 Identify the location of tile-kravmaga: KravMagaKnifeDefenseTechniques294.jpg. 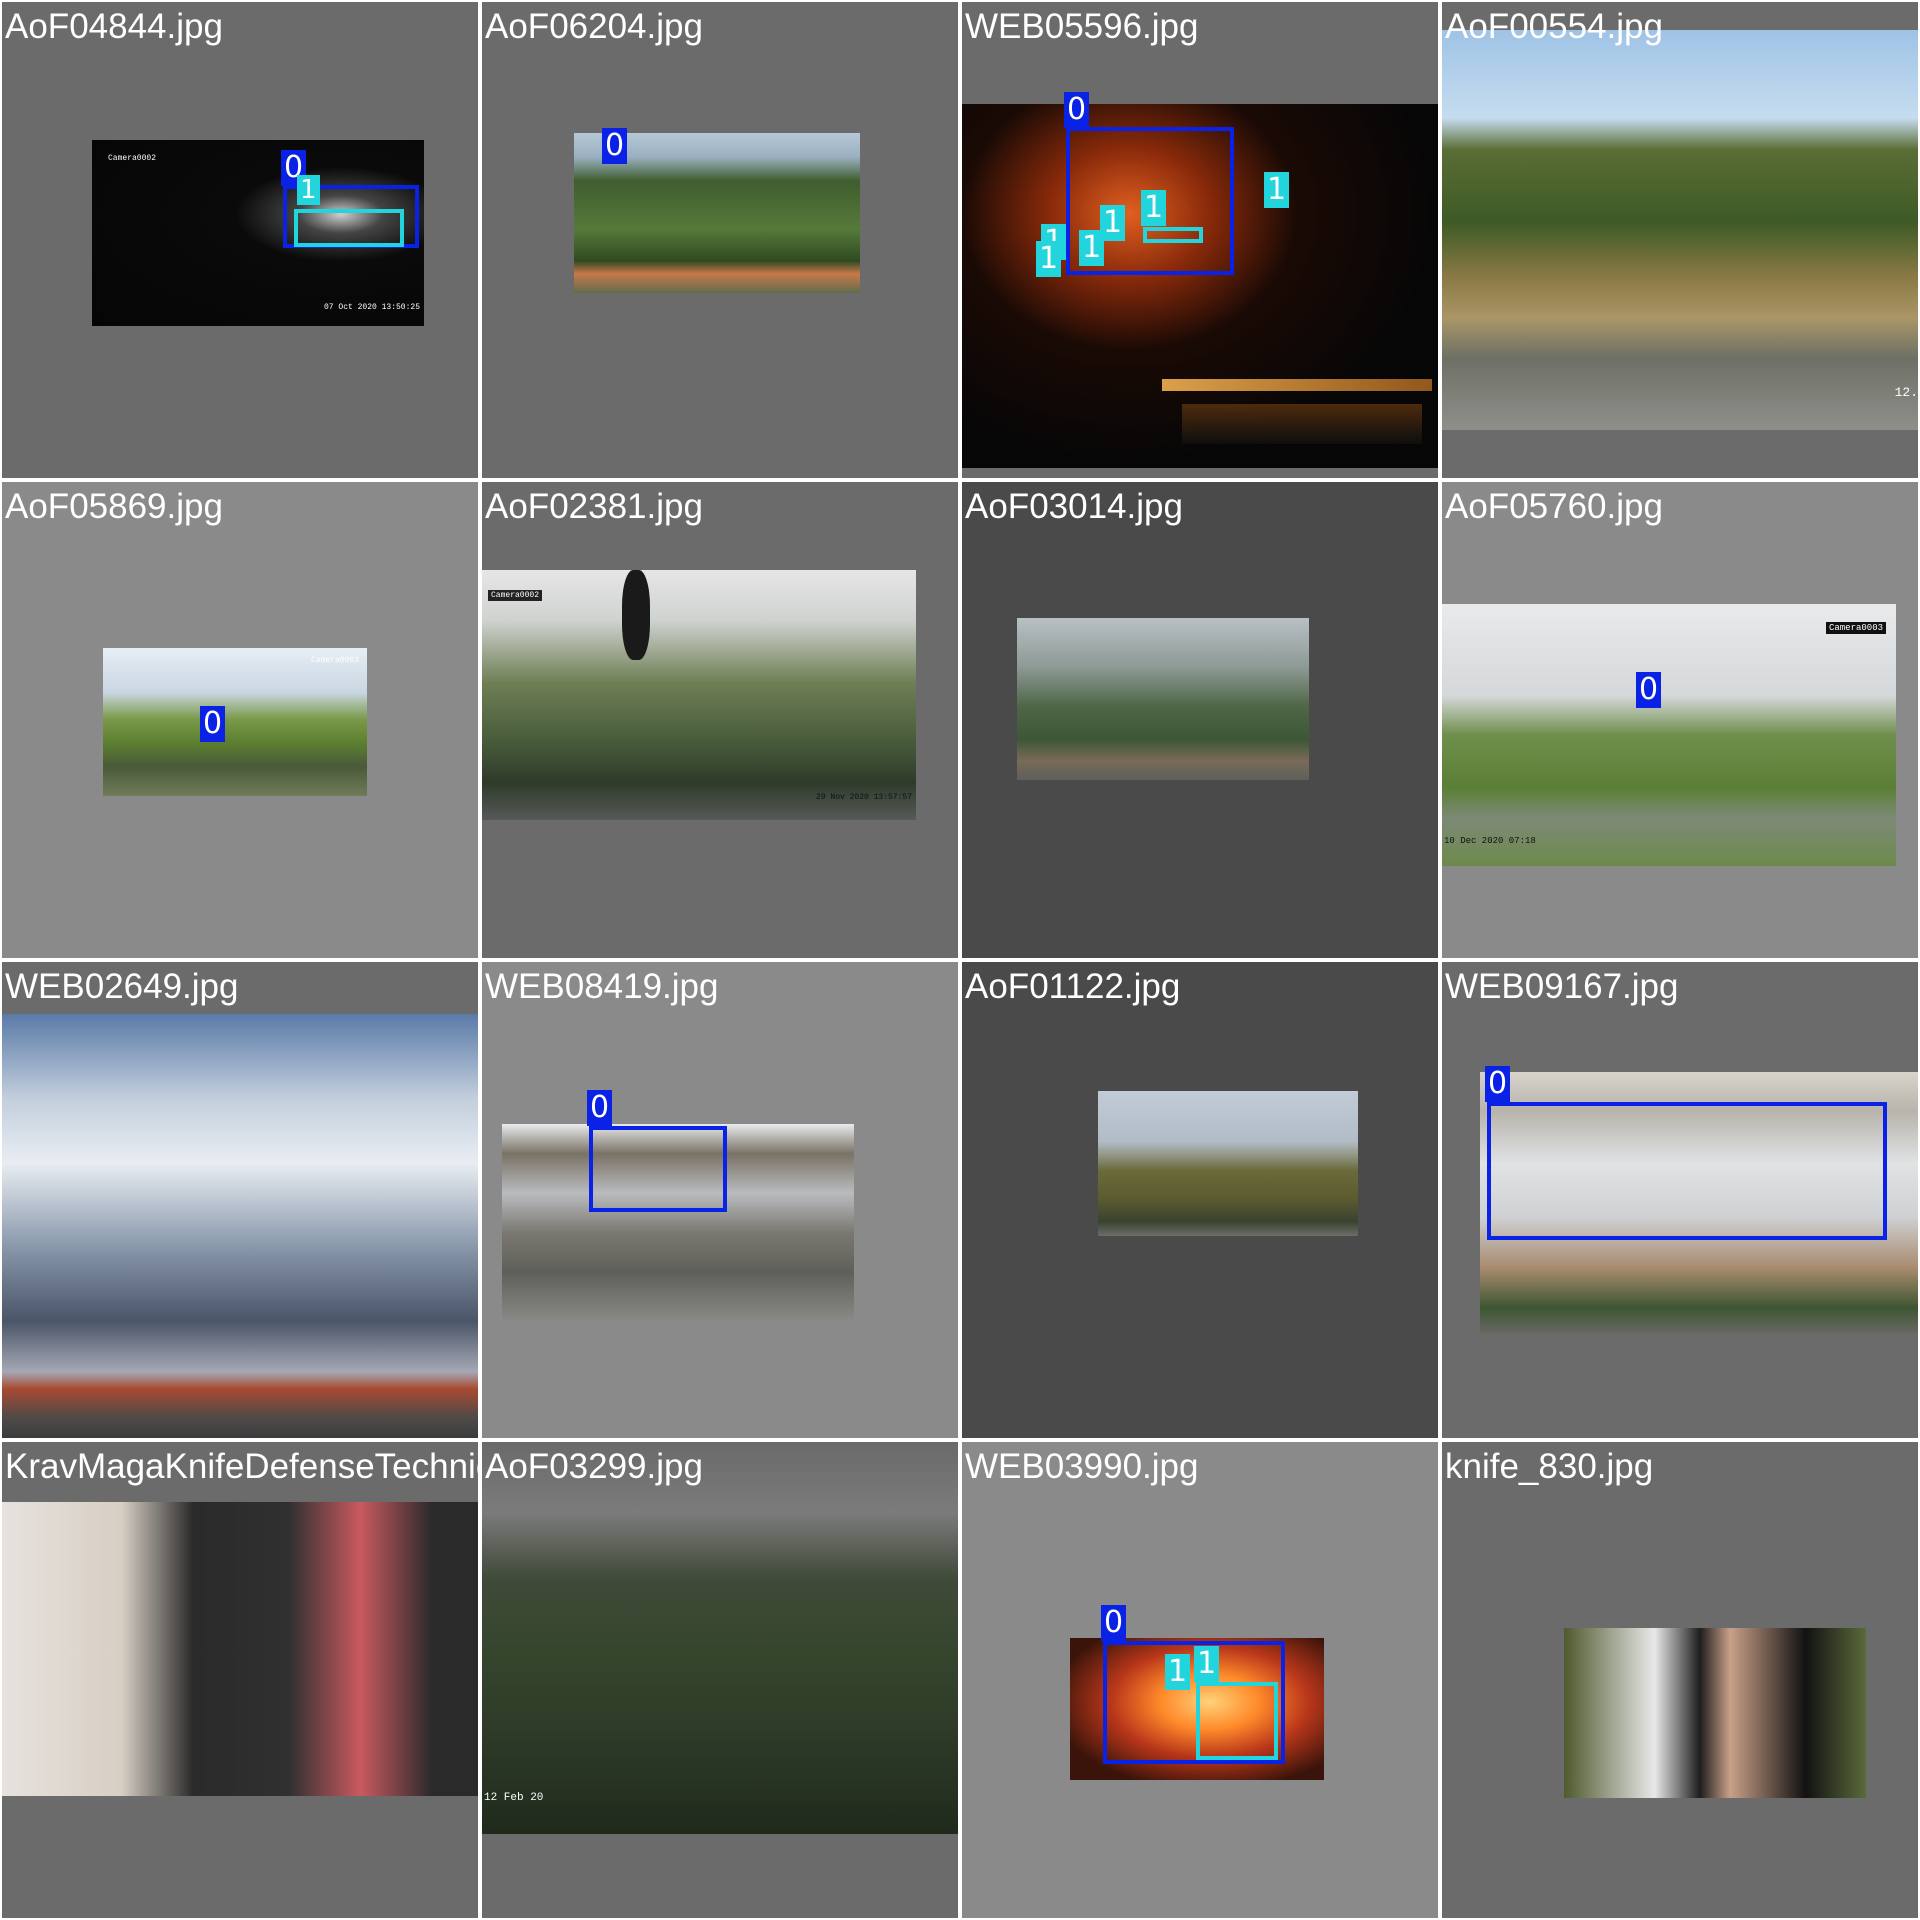
(240, 1680).